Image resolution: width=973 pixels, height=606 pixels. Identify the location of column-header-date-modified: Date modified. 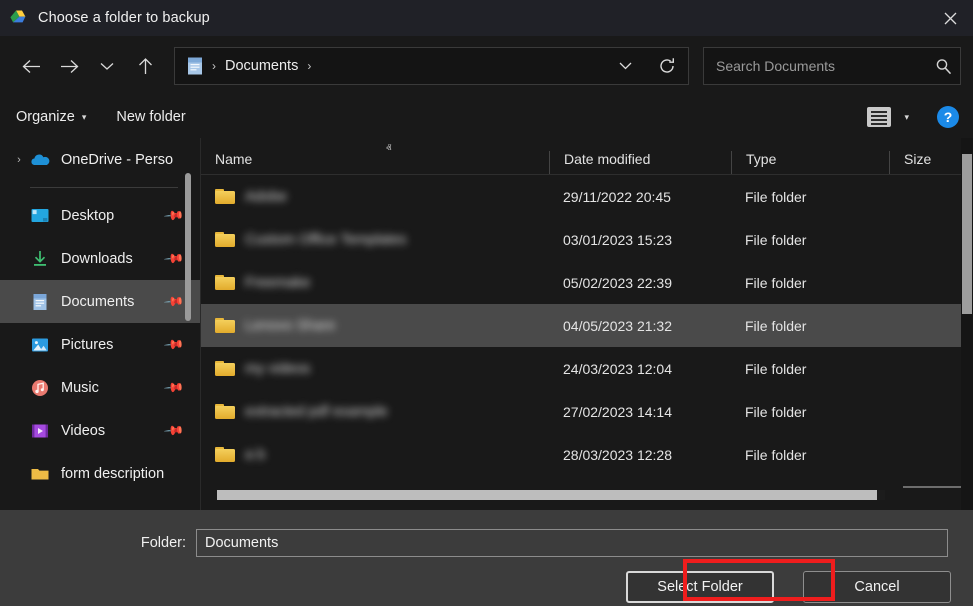
(640, 162).